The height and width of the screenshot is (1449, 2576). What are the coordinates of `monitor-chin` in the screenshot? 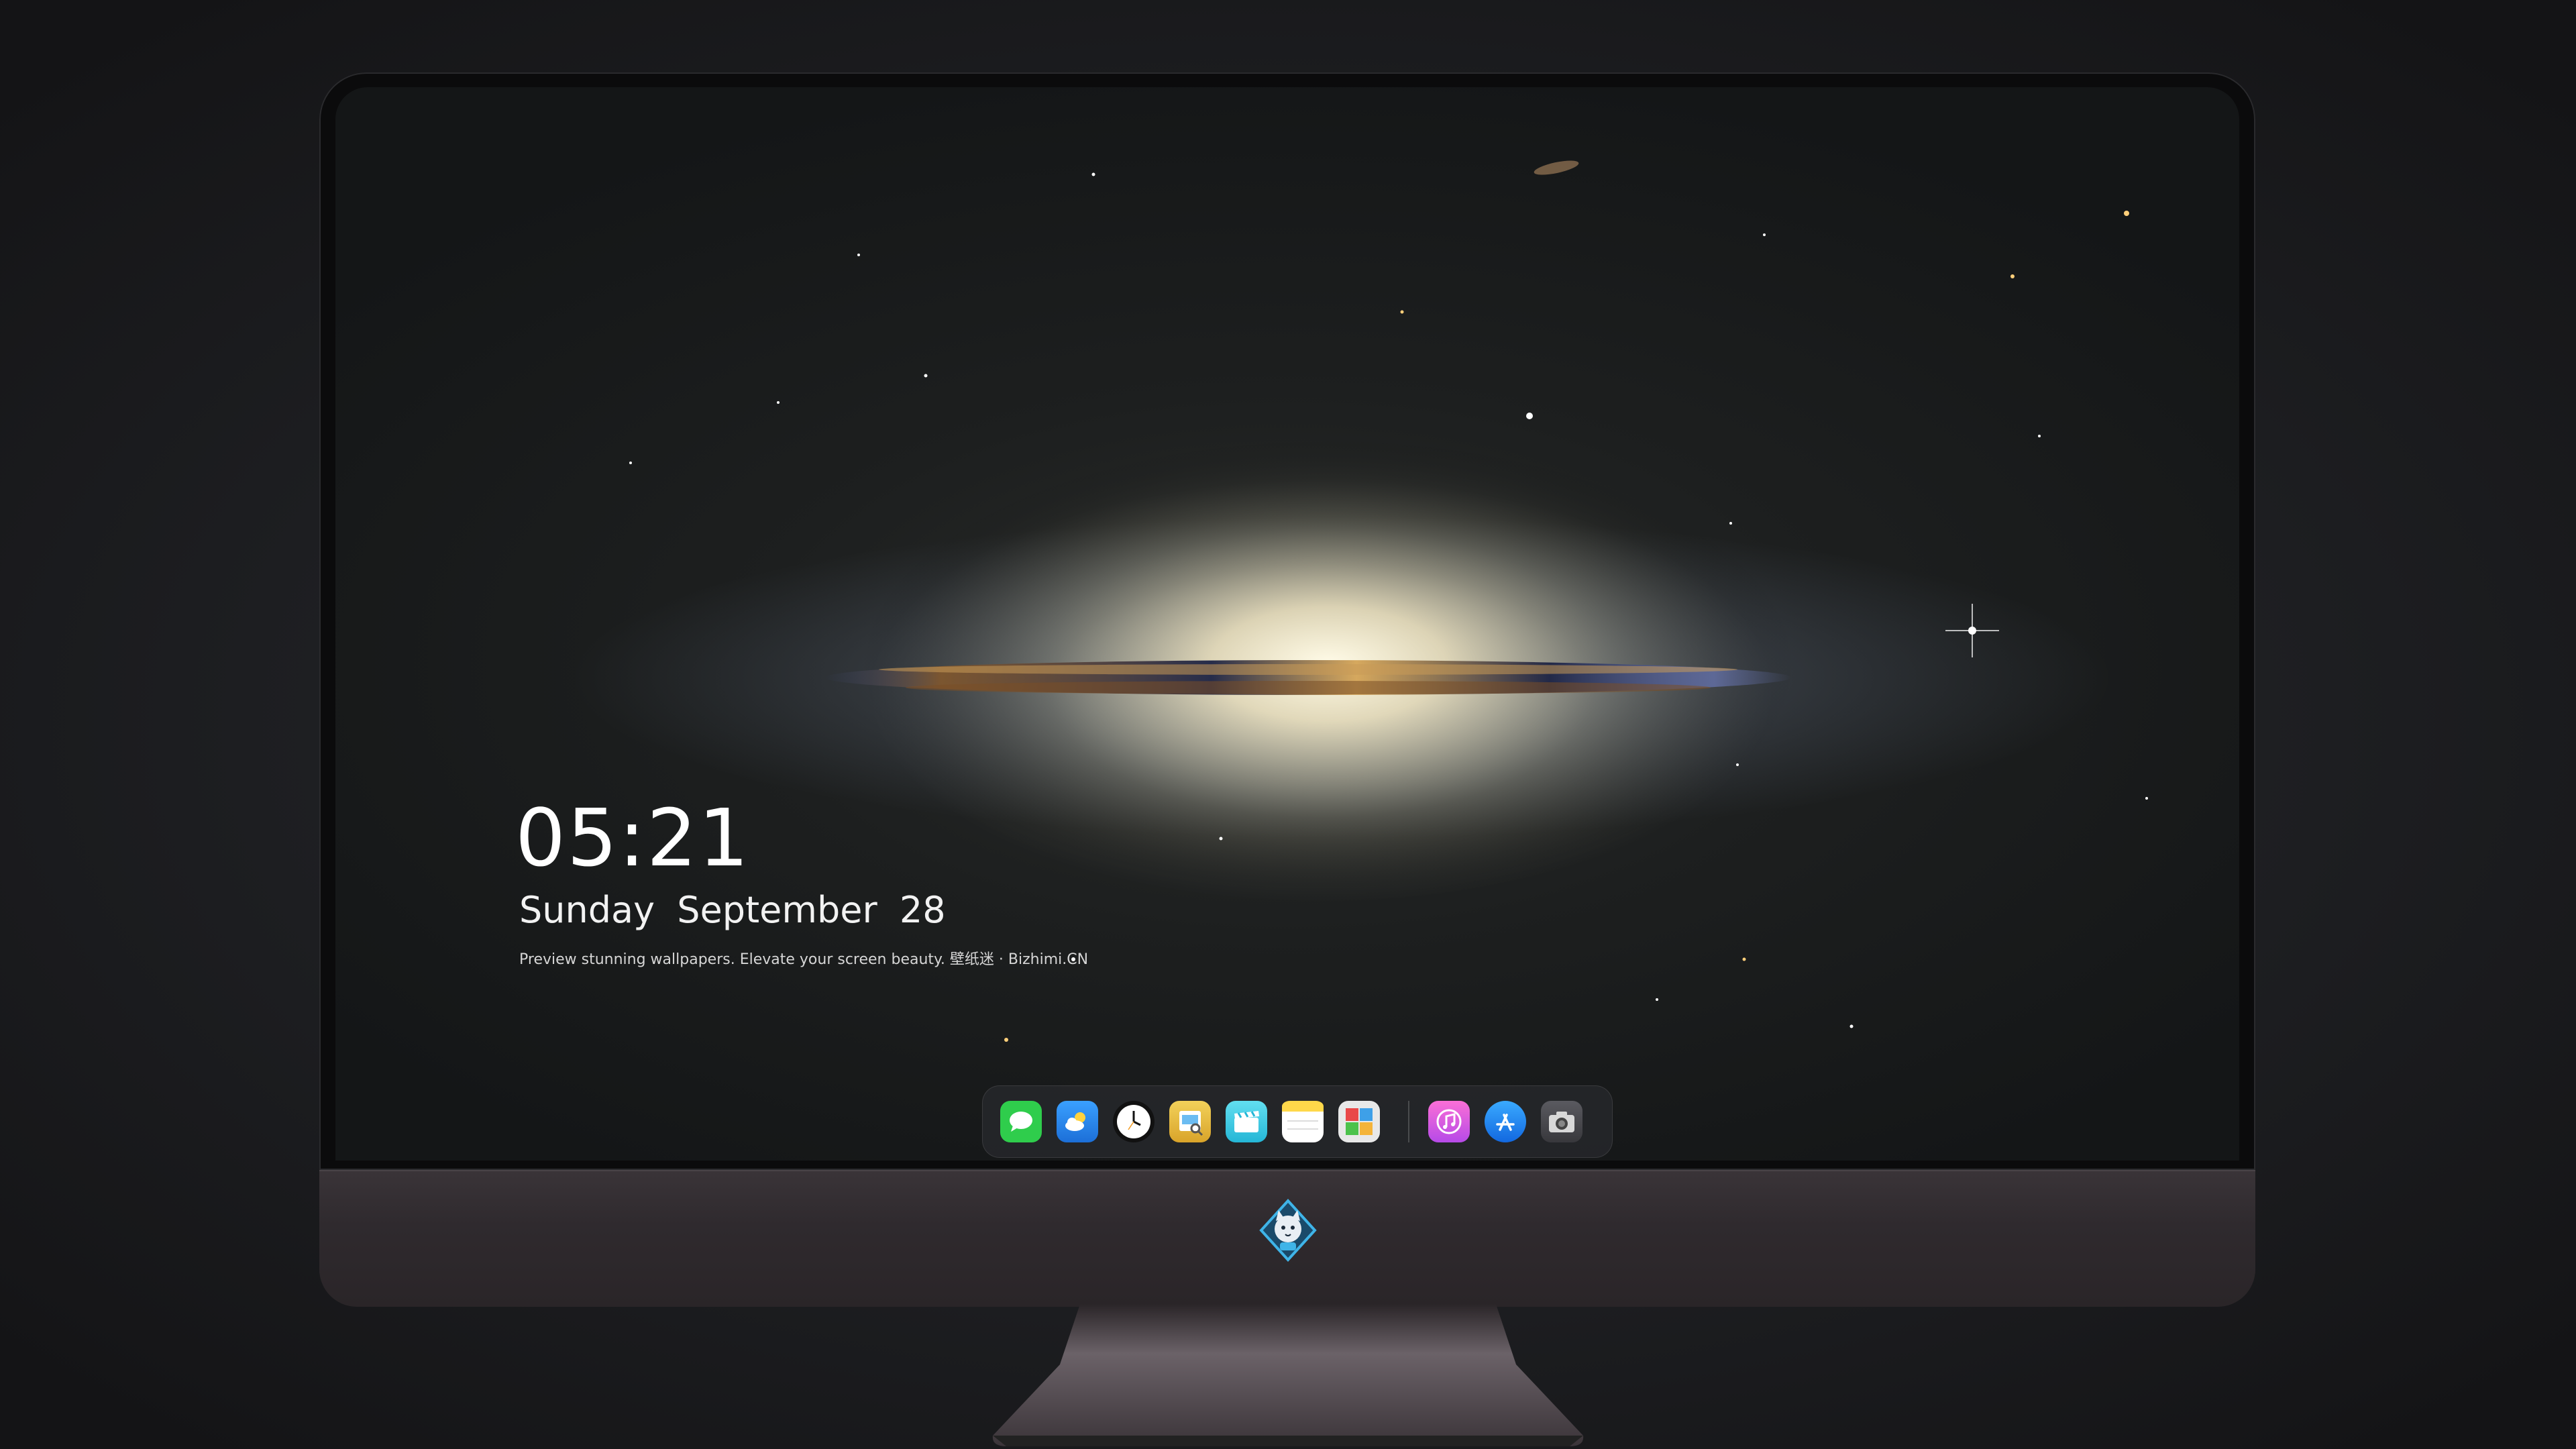 It's located at (1287, 1238).